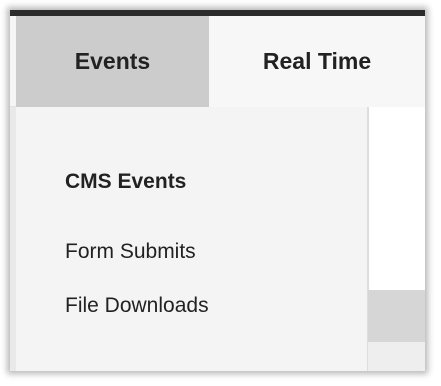 This screenshot has width=441, height=386. Describe the element at coordinates (368, 198) in the screenshot. I see `content-divider` at that location.